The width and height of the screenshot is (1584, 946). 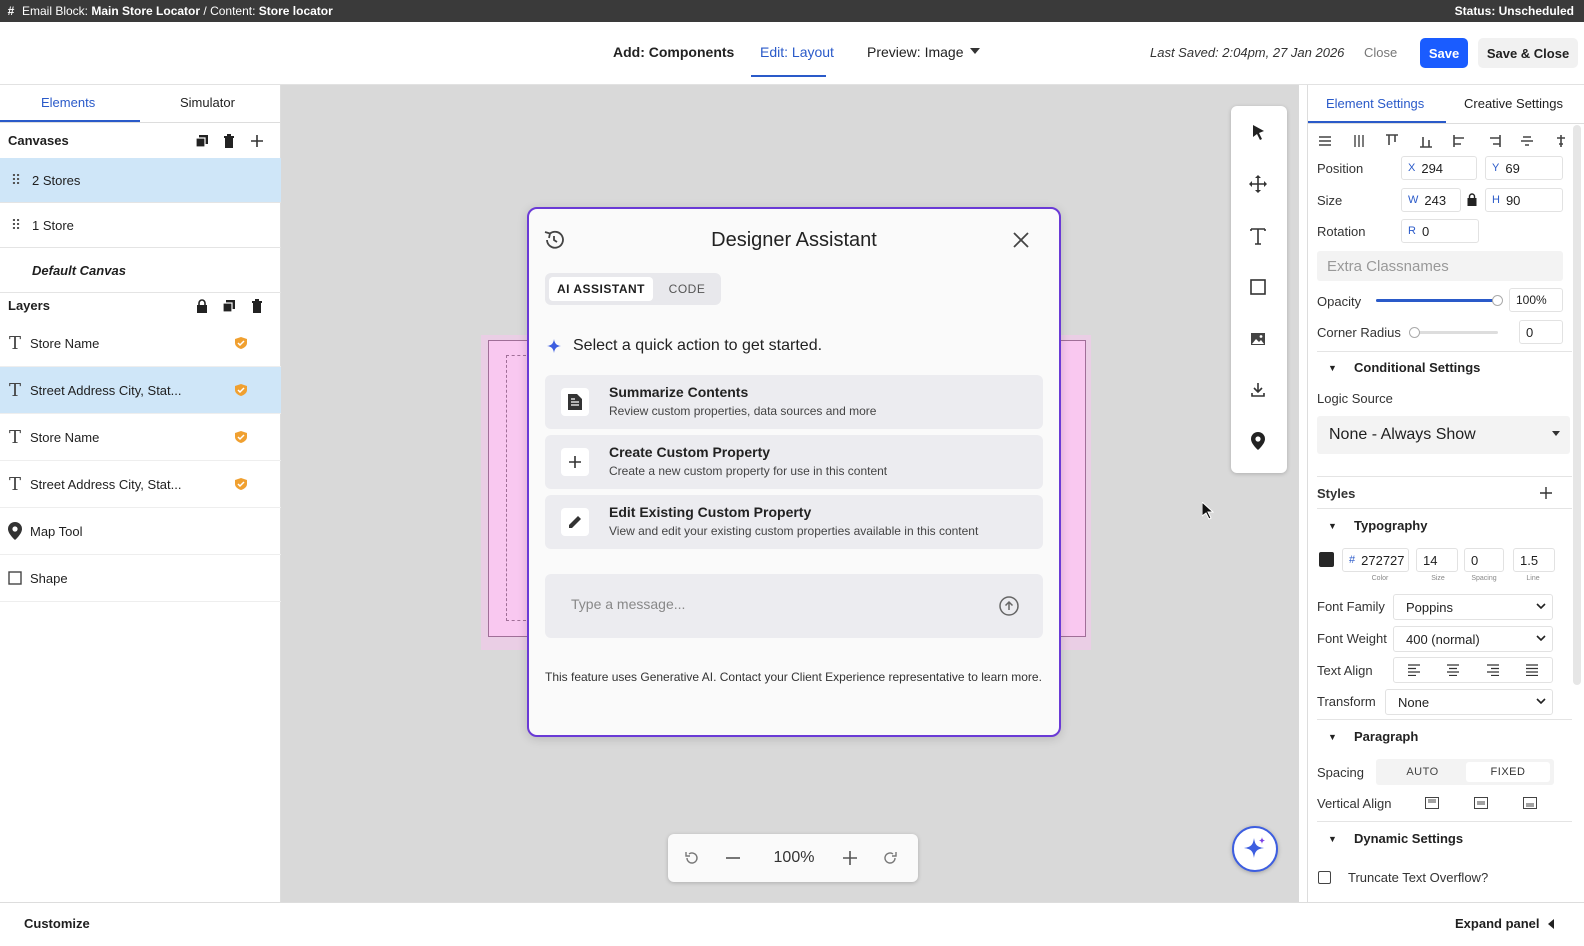 What do you see at coordinates (1414, 332) in the screenshot?
I see `corner-radius-slider-handle` at bounding box center [1414, 332].